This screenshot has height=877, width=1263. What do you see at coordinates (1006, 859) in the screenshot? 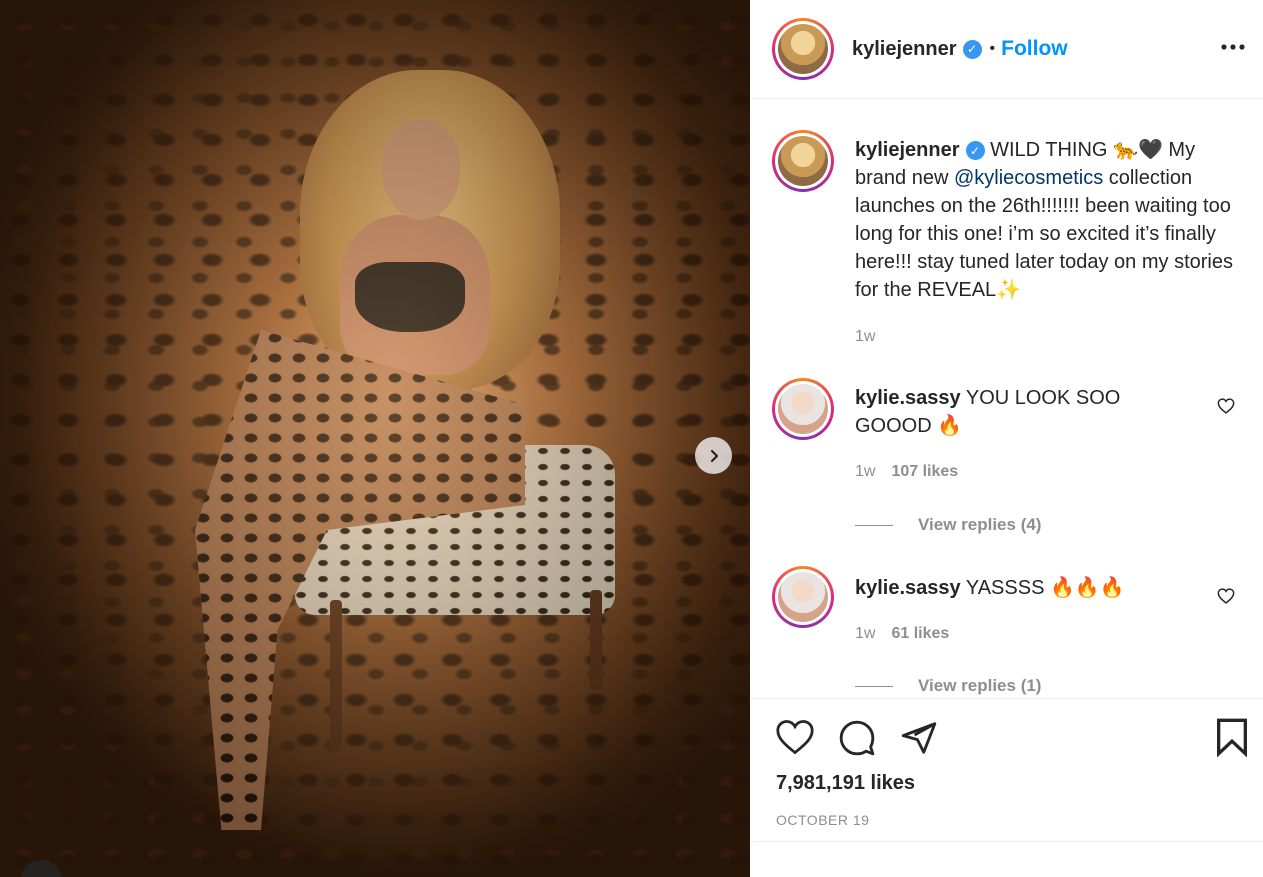
I see `add-comment-area` at bounding box center [1006, 859].